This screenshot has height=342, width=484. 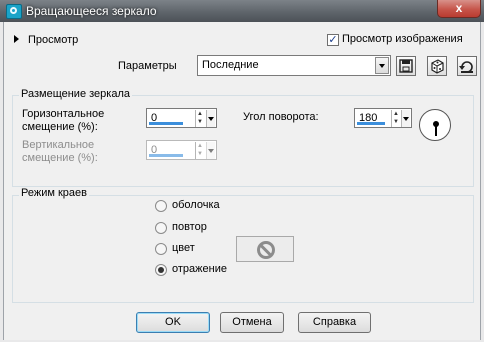 I want to click on rotation-angle-dropdown, so click(x=405, y=118).